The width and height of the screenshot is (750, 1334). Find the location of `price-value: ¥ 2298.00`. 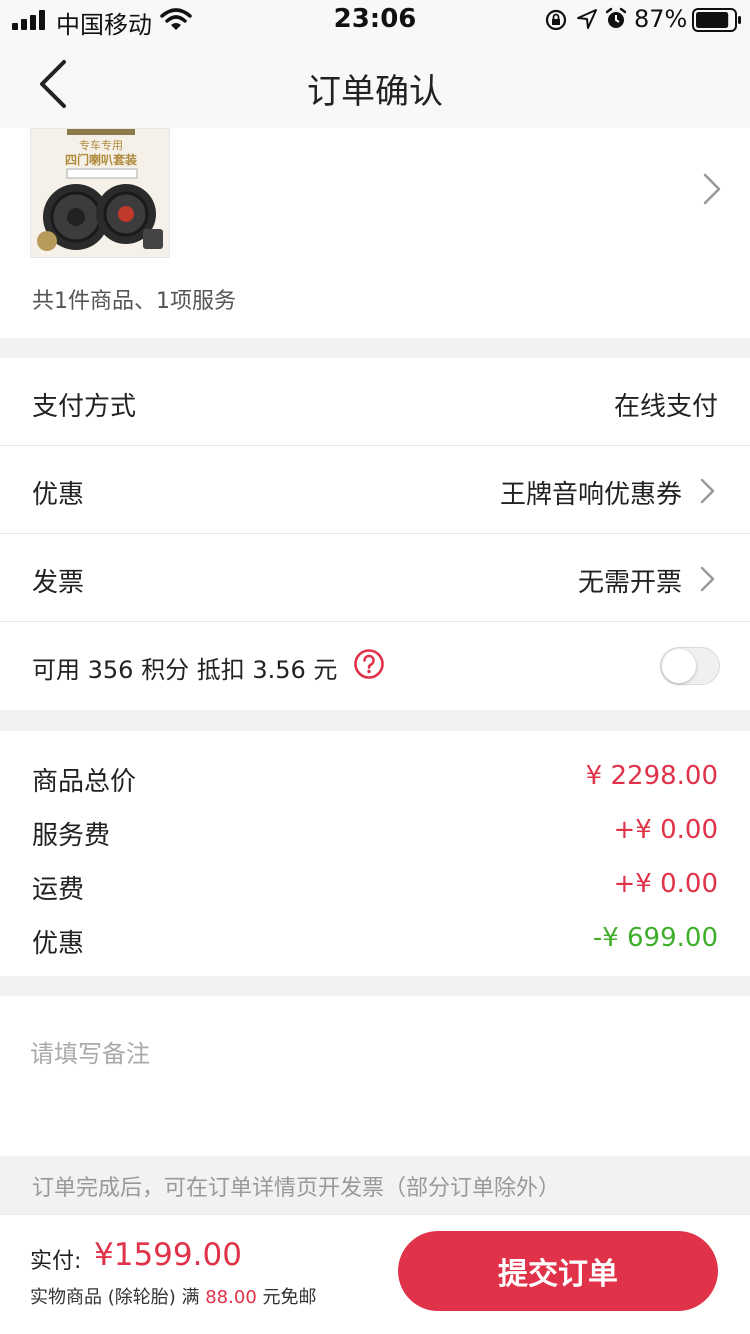

price-value: ¥ 2298.00 is located at coordinates (651, 776).